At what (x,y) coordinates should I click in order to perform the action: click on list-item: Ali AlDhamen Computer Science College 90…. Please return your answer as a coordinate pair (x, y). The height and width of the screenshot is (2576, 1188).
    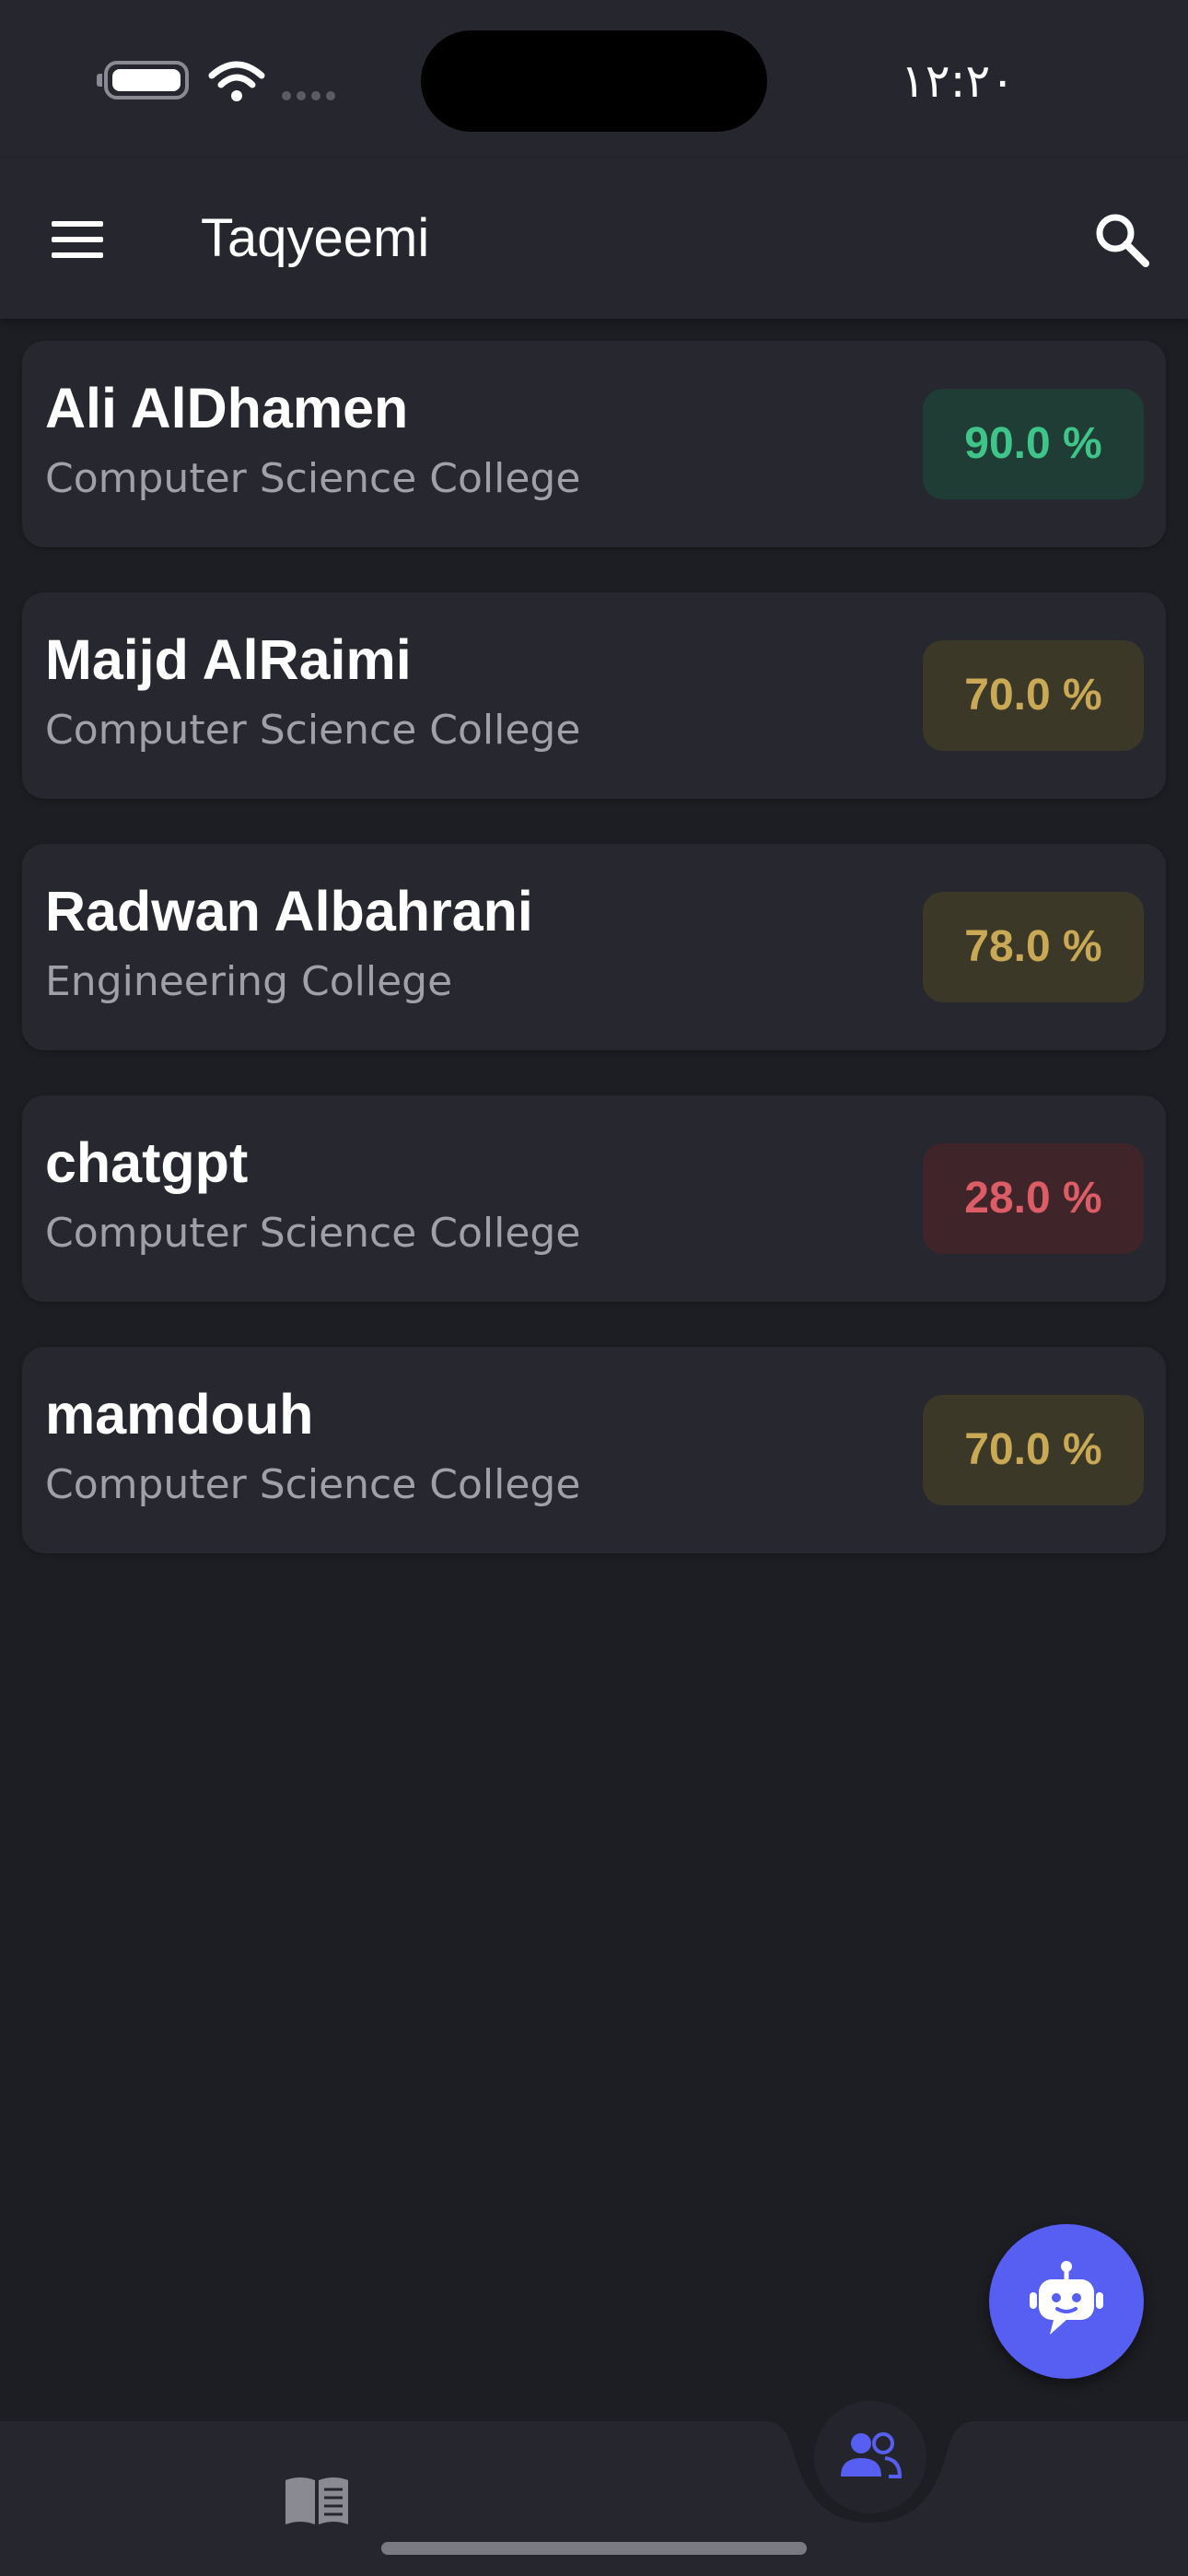
    Looking at the image, I should click on (594, 444).